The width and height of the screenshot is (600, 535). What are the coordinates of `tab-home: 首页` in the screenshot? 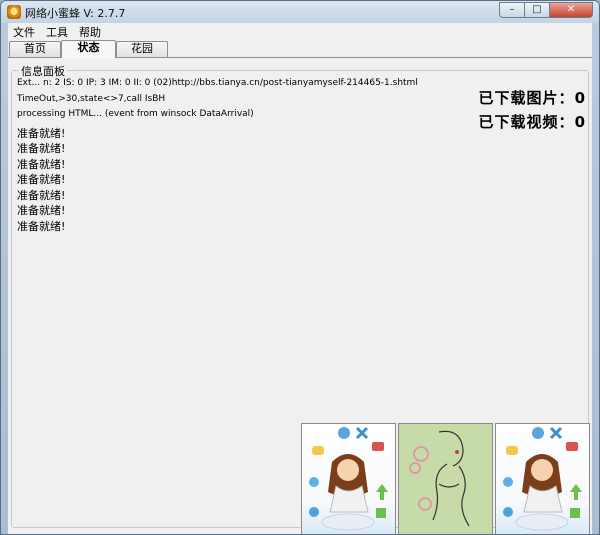 It's located at (35, 49).